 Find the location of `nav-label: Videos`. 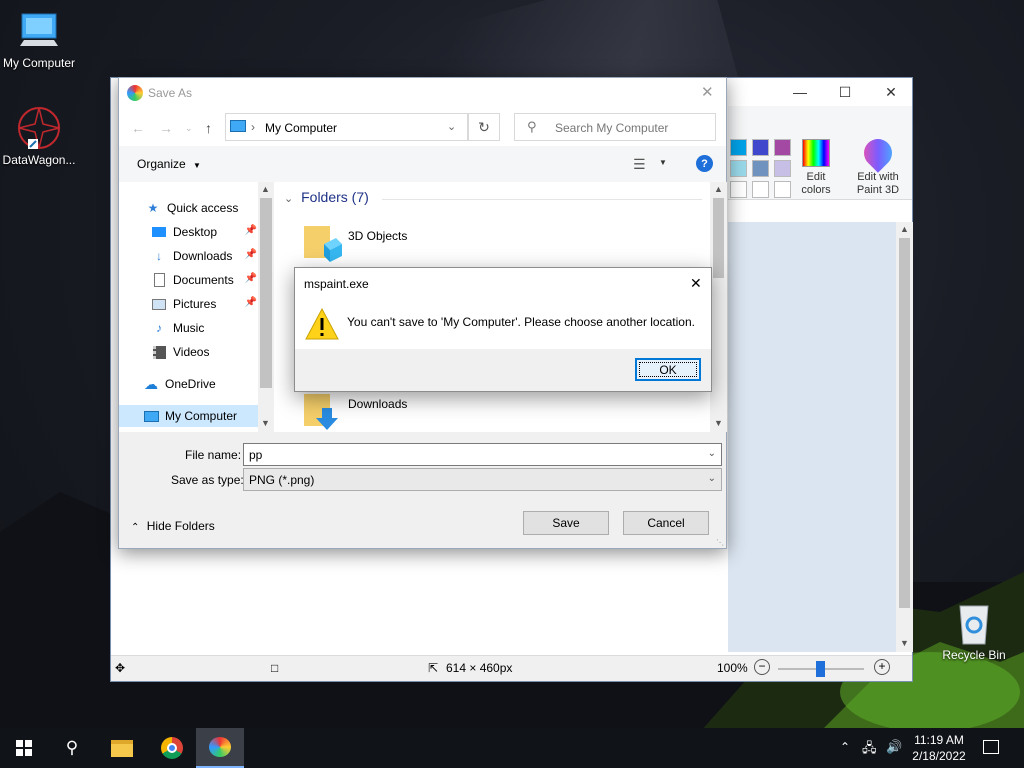

nav-label: Videos is located at coordinates (191, 352).